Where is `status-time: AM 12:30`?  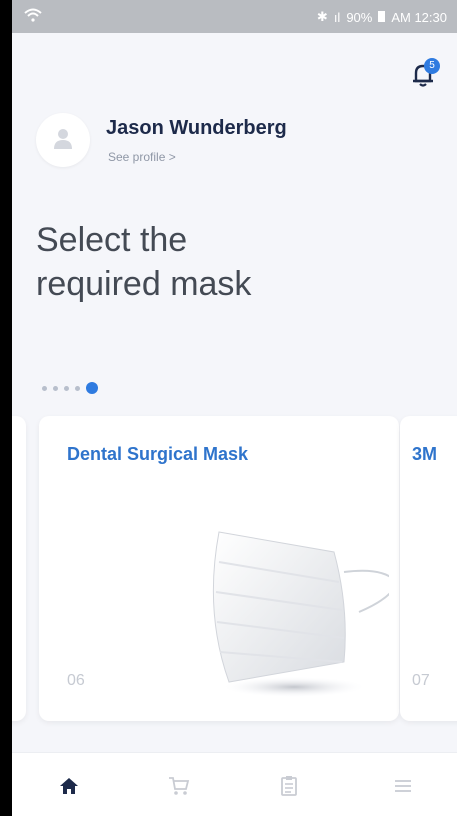
status-time: AM 12:30 is located at coordinates (419, 17).